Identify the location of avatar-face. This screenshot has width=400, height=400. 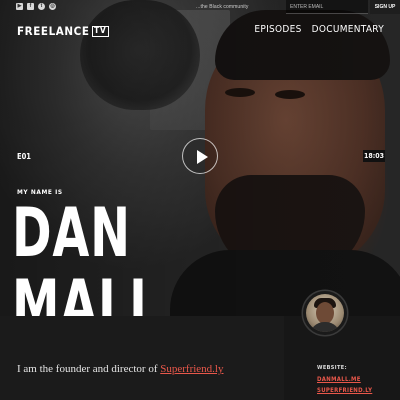
(325, 313).